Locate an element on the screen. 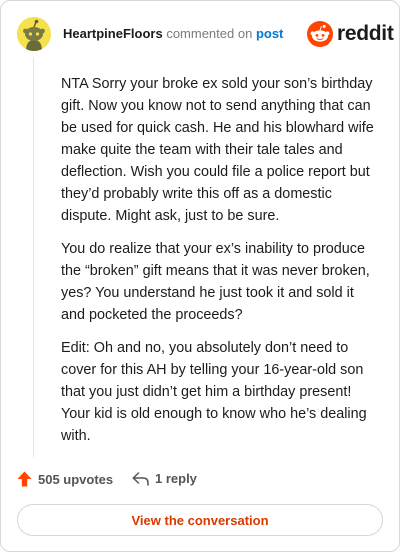  snoo-avatar-icon is located at coordinates (34, 34).